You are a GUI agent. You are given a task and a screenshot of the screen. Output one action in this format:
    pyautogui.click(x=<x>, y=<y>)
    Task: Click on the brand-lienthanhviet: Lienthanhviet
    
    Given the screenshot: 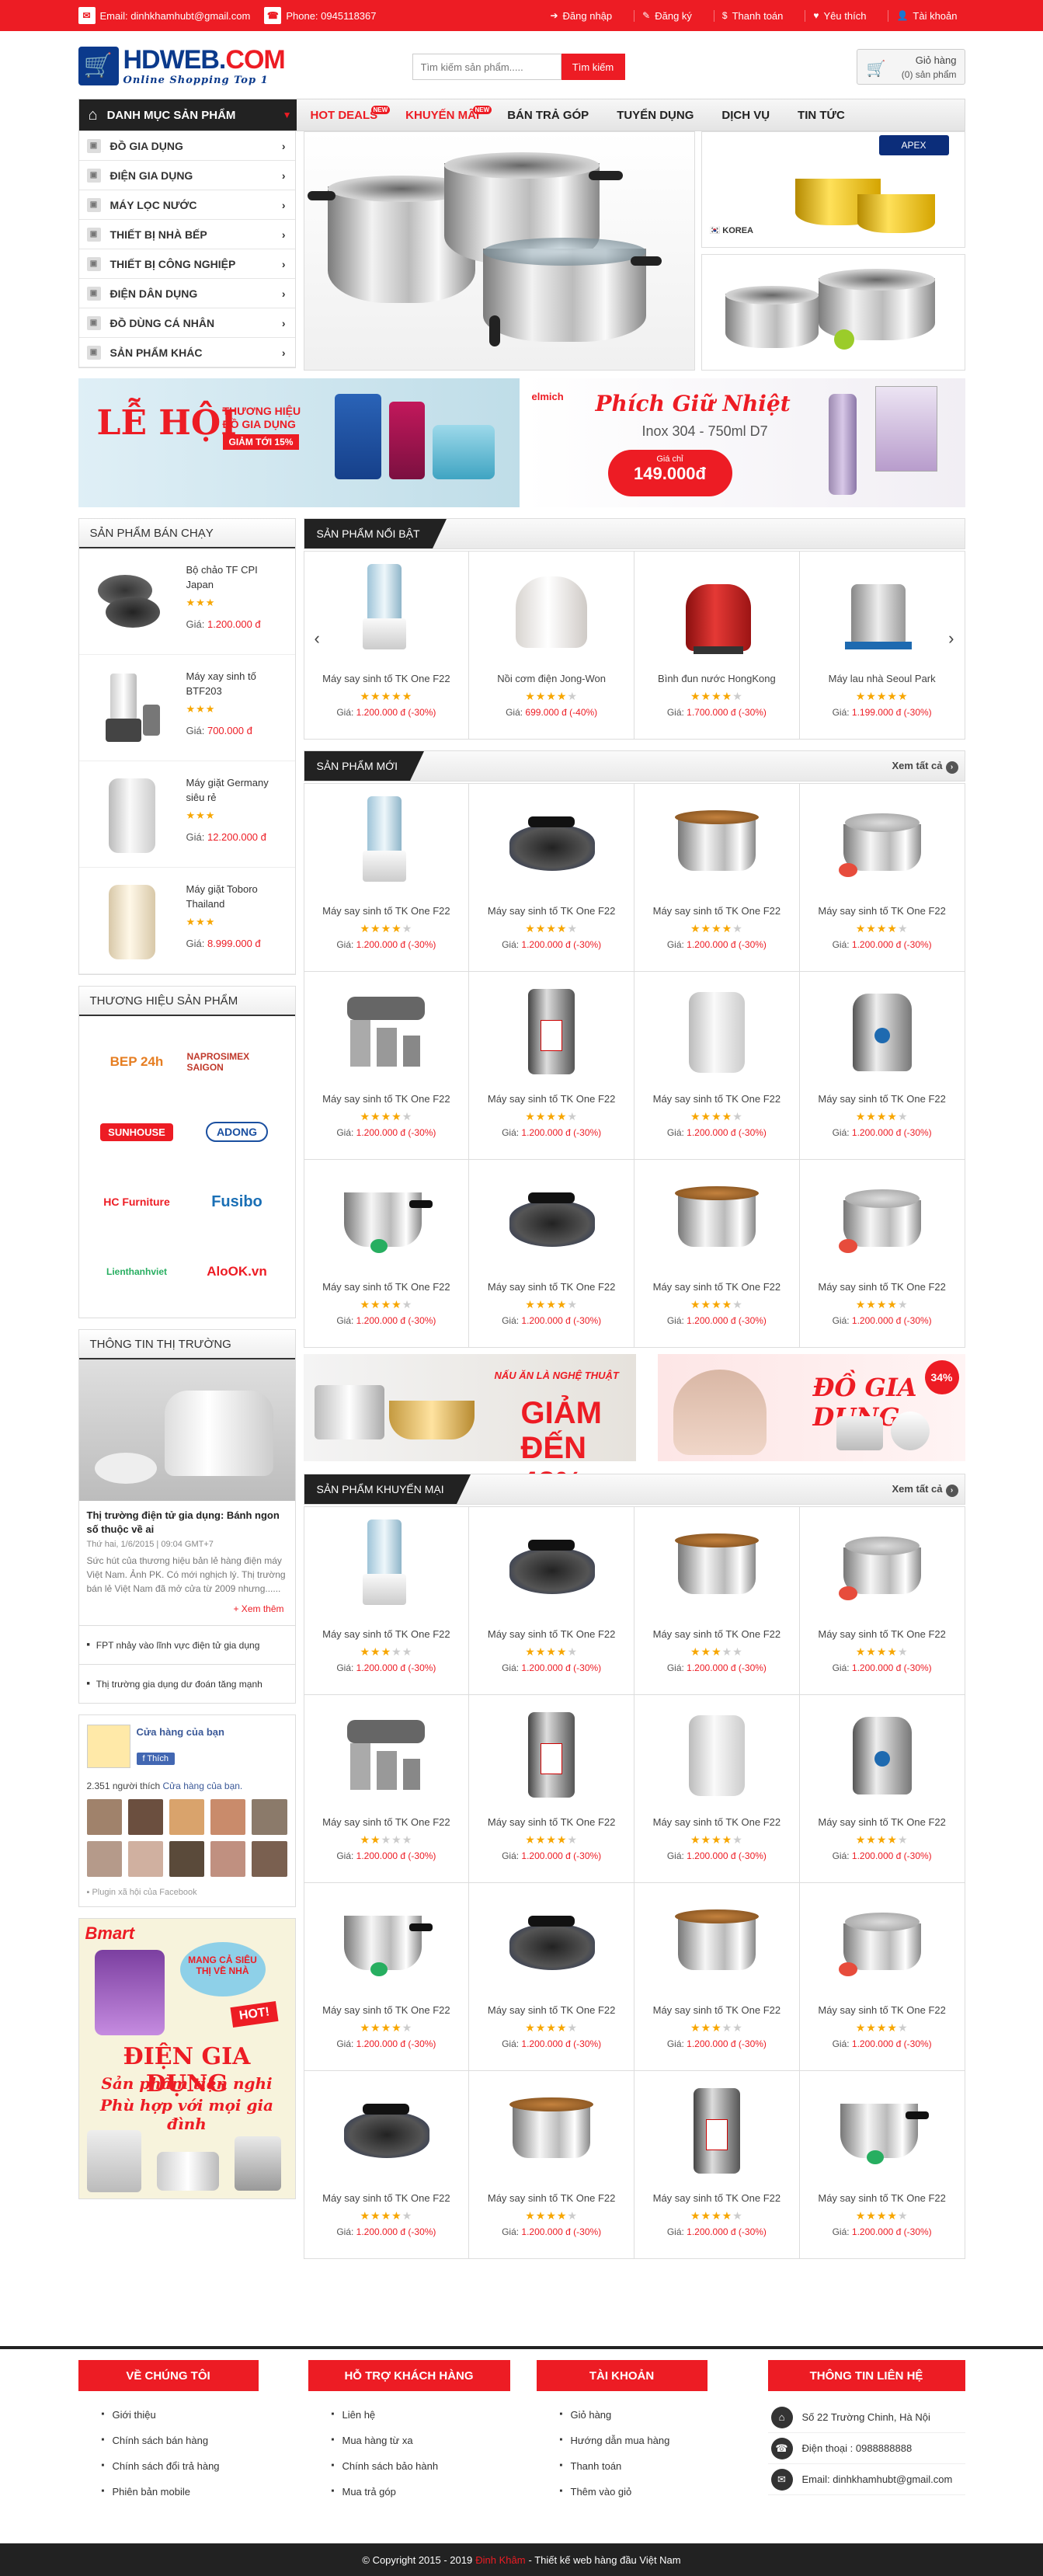 What is the action you would take?
    pyautogui.click(x=137, y=1272)
    